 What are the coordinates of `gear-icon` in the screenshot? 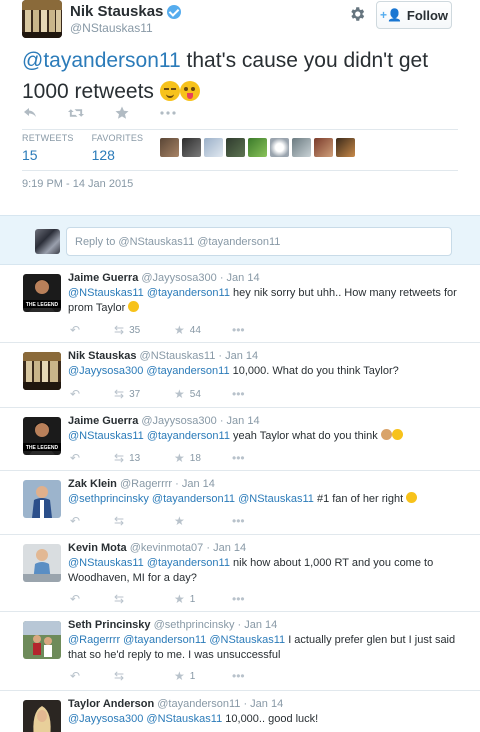 It's located at (358, 15).